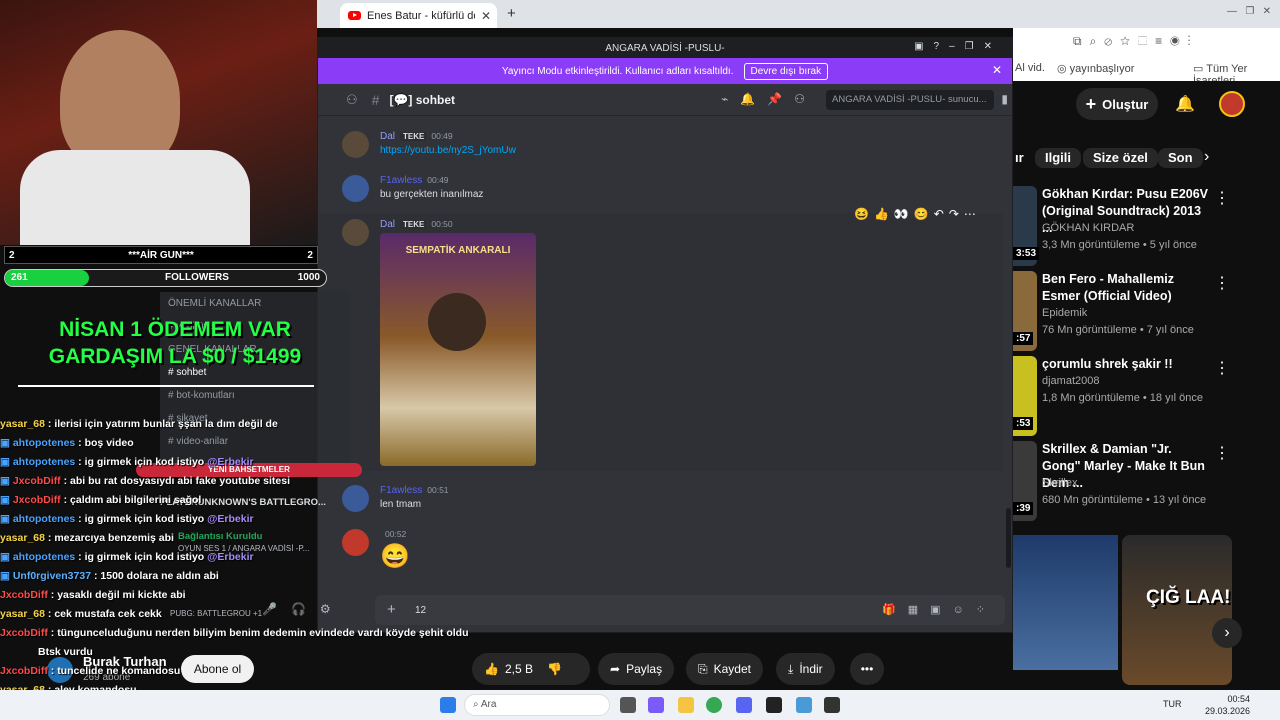  Describe the element at coordinates (656, 705) in the screenshot. I see `copilot-icon` at that location.